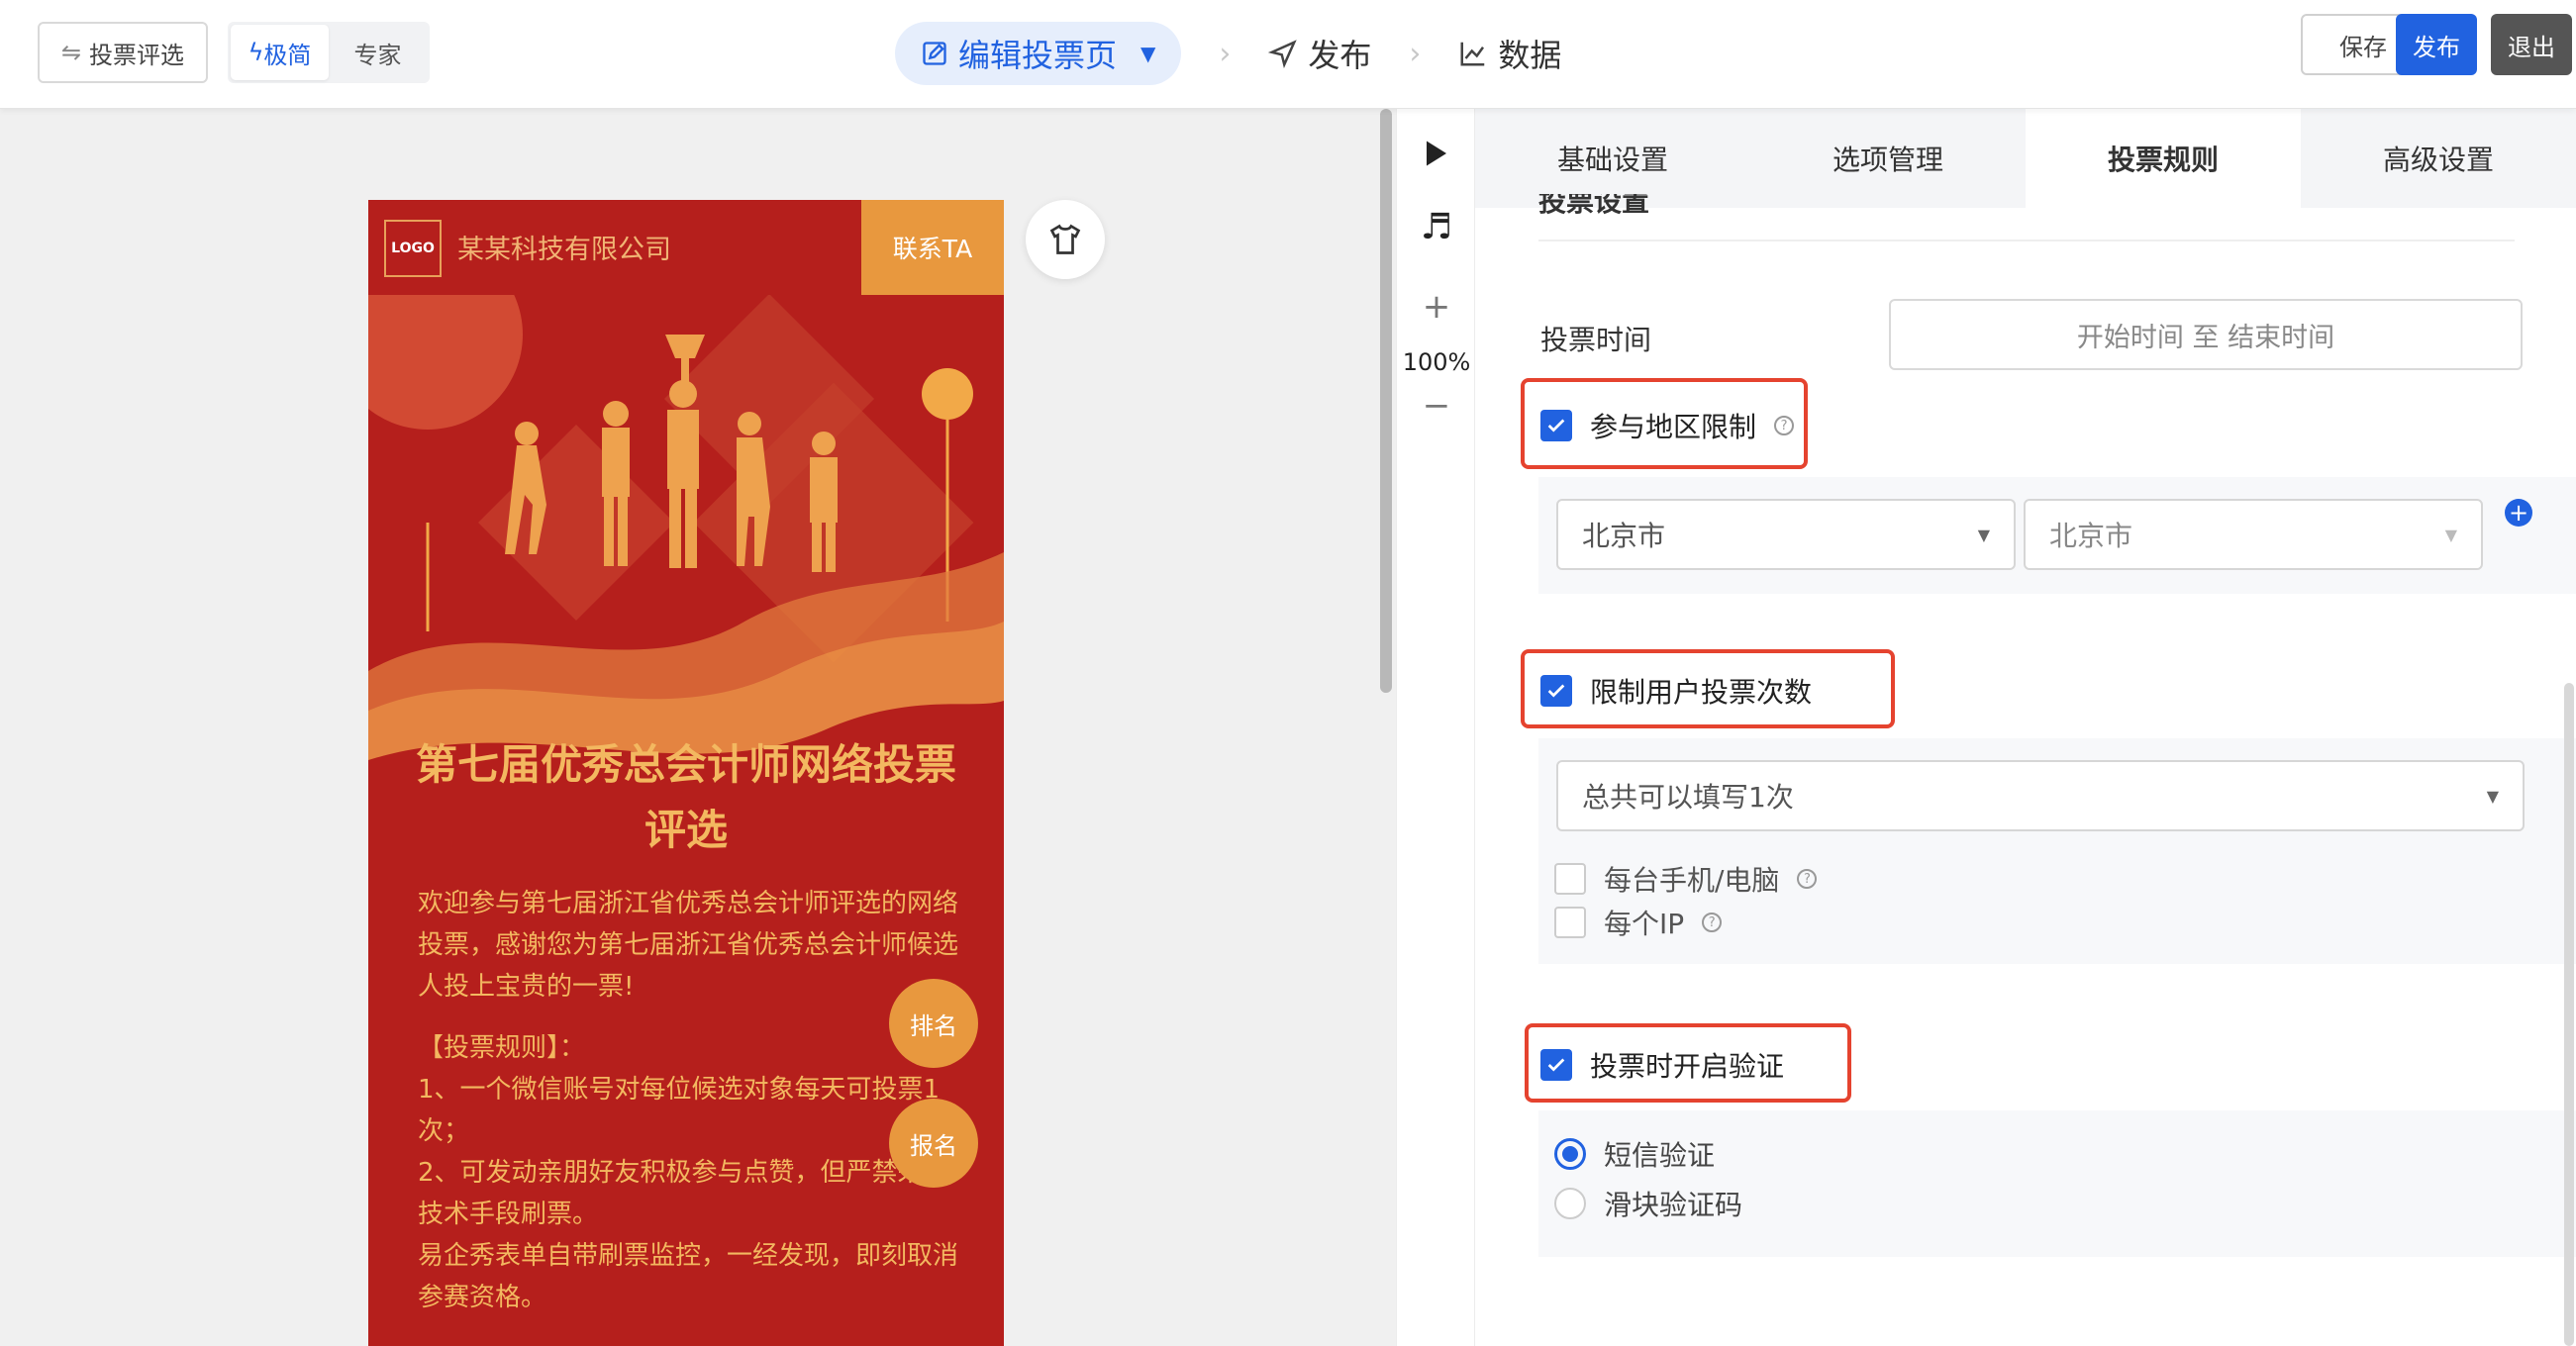 This screenshot has width=2576, height=1346. What do you see at coordinates (1660, 1155) in the screenshot?
I see `verify-sms-label: 短信验证` at bounding box center [1660, 1155].